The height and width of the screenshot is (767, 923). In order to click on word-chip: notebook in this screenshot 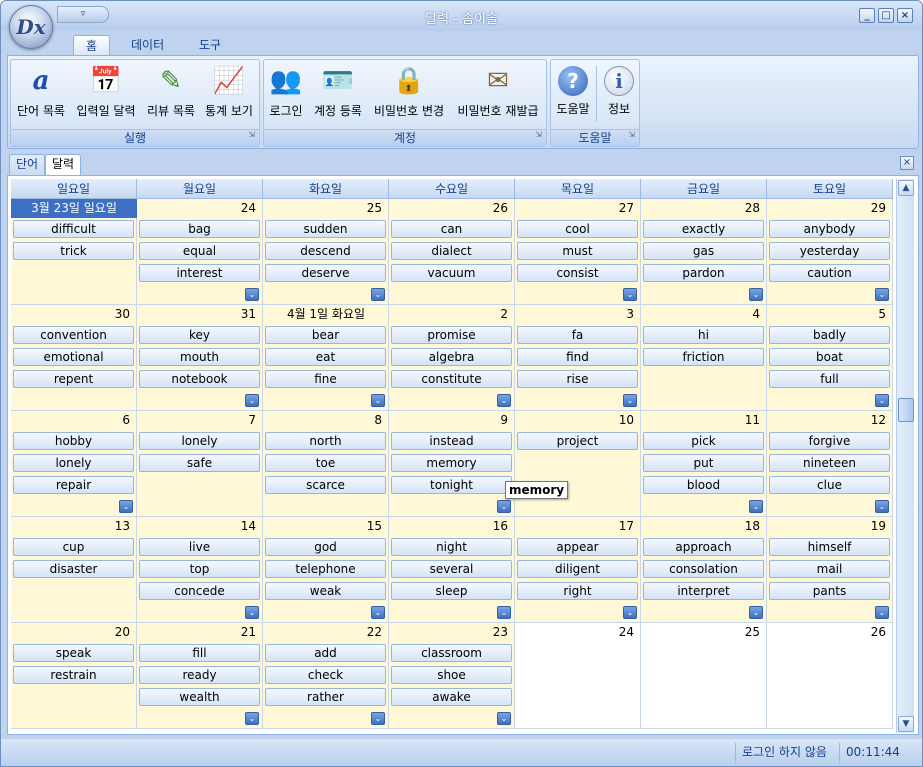, I will do `click(199, 379)`.